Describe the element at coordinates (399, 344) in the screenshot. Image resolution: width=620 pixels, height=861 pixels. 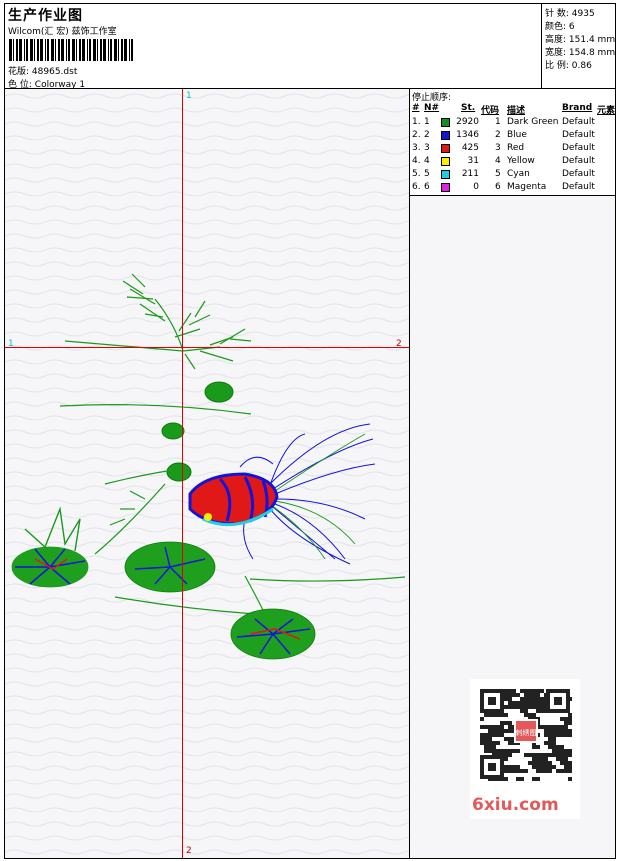
I see `axis-label-right: 2` at that location.